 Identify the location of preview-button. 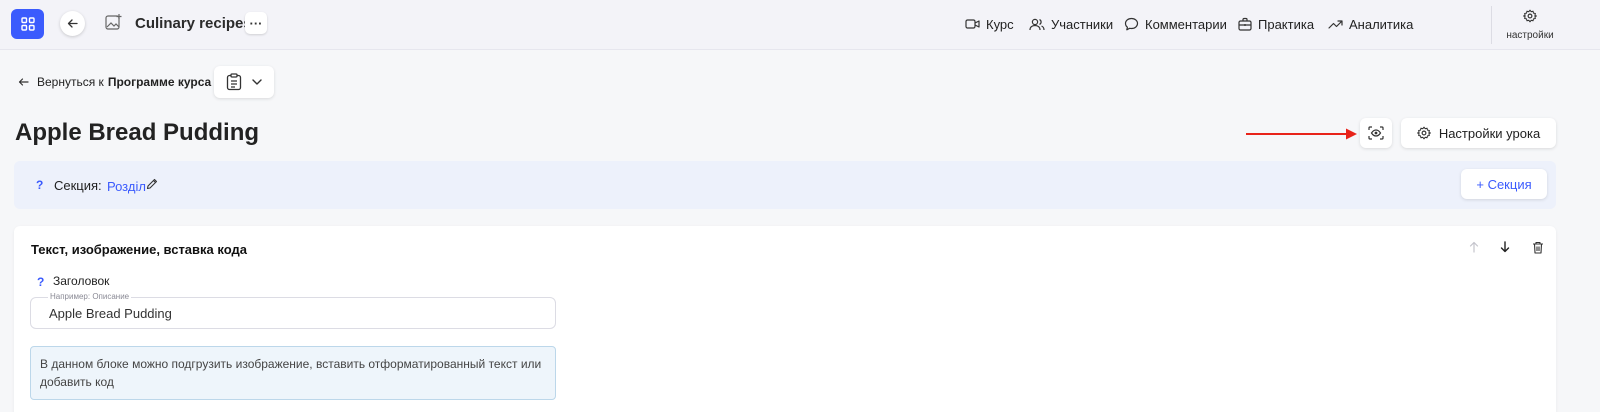
(1376, 133).